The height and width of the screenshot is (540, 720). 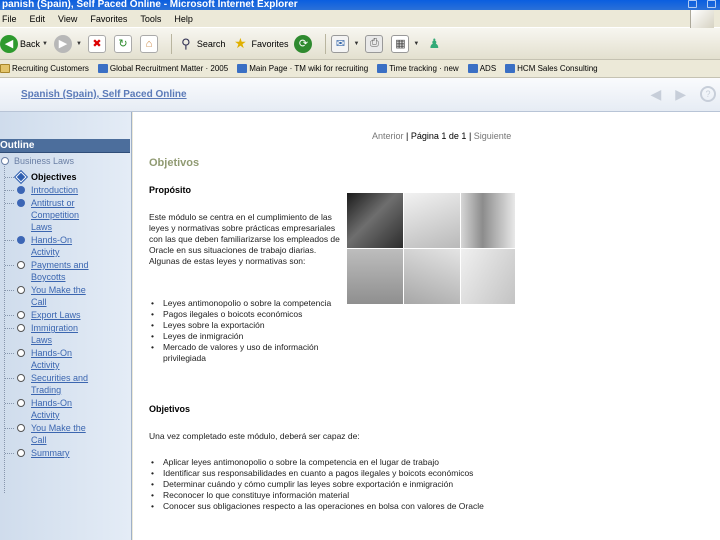 I want to click on search-button: ⚲ Search, so click(x=201, y=44).